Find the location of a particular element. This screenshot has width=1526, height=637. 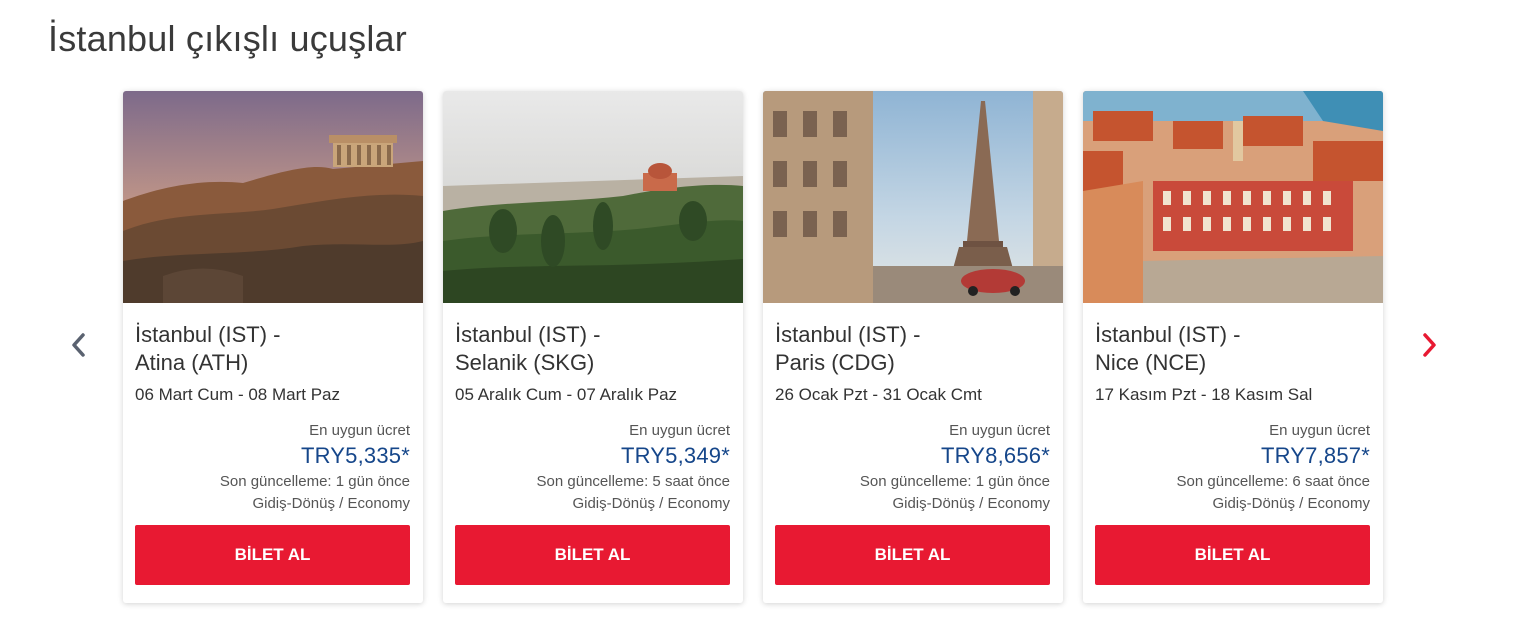

section-title: İstanbul çıkışlı uçuşlar is located at coordinates (227, 38).